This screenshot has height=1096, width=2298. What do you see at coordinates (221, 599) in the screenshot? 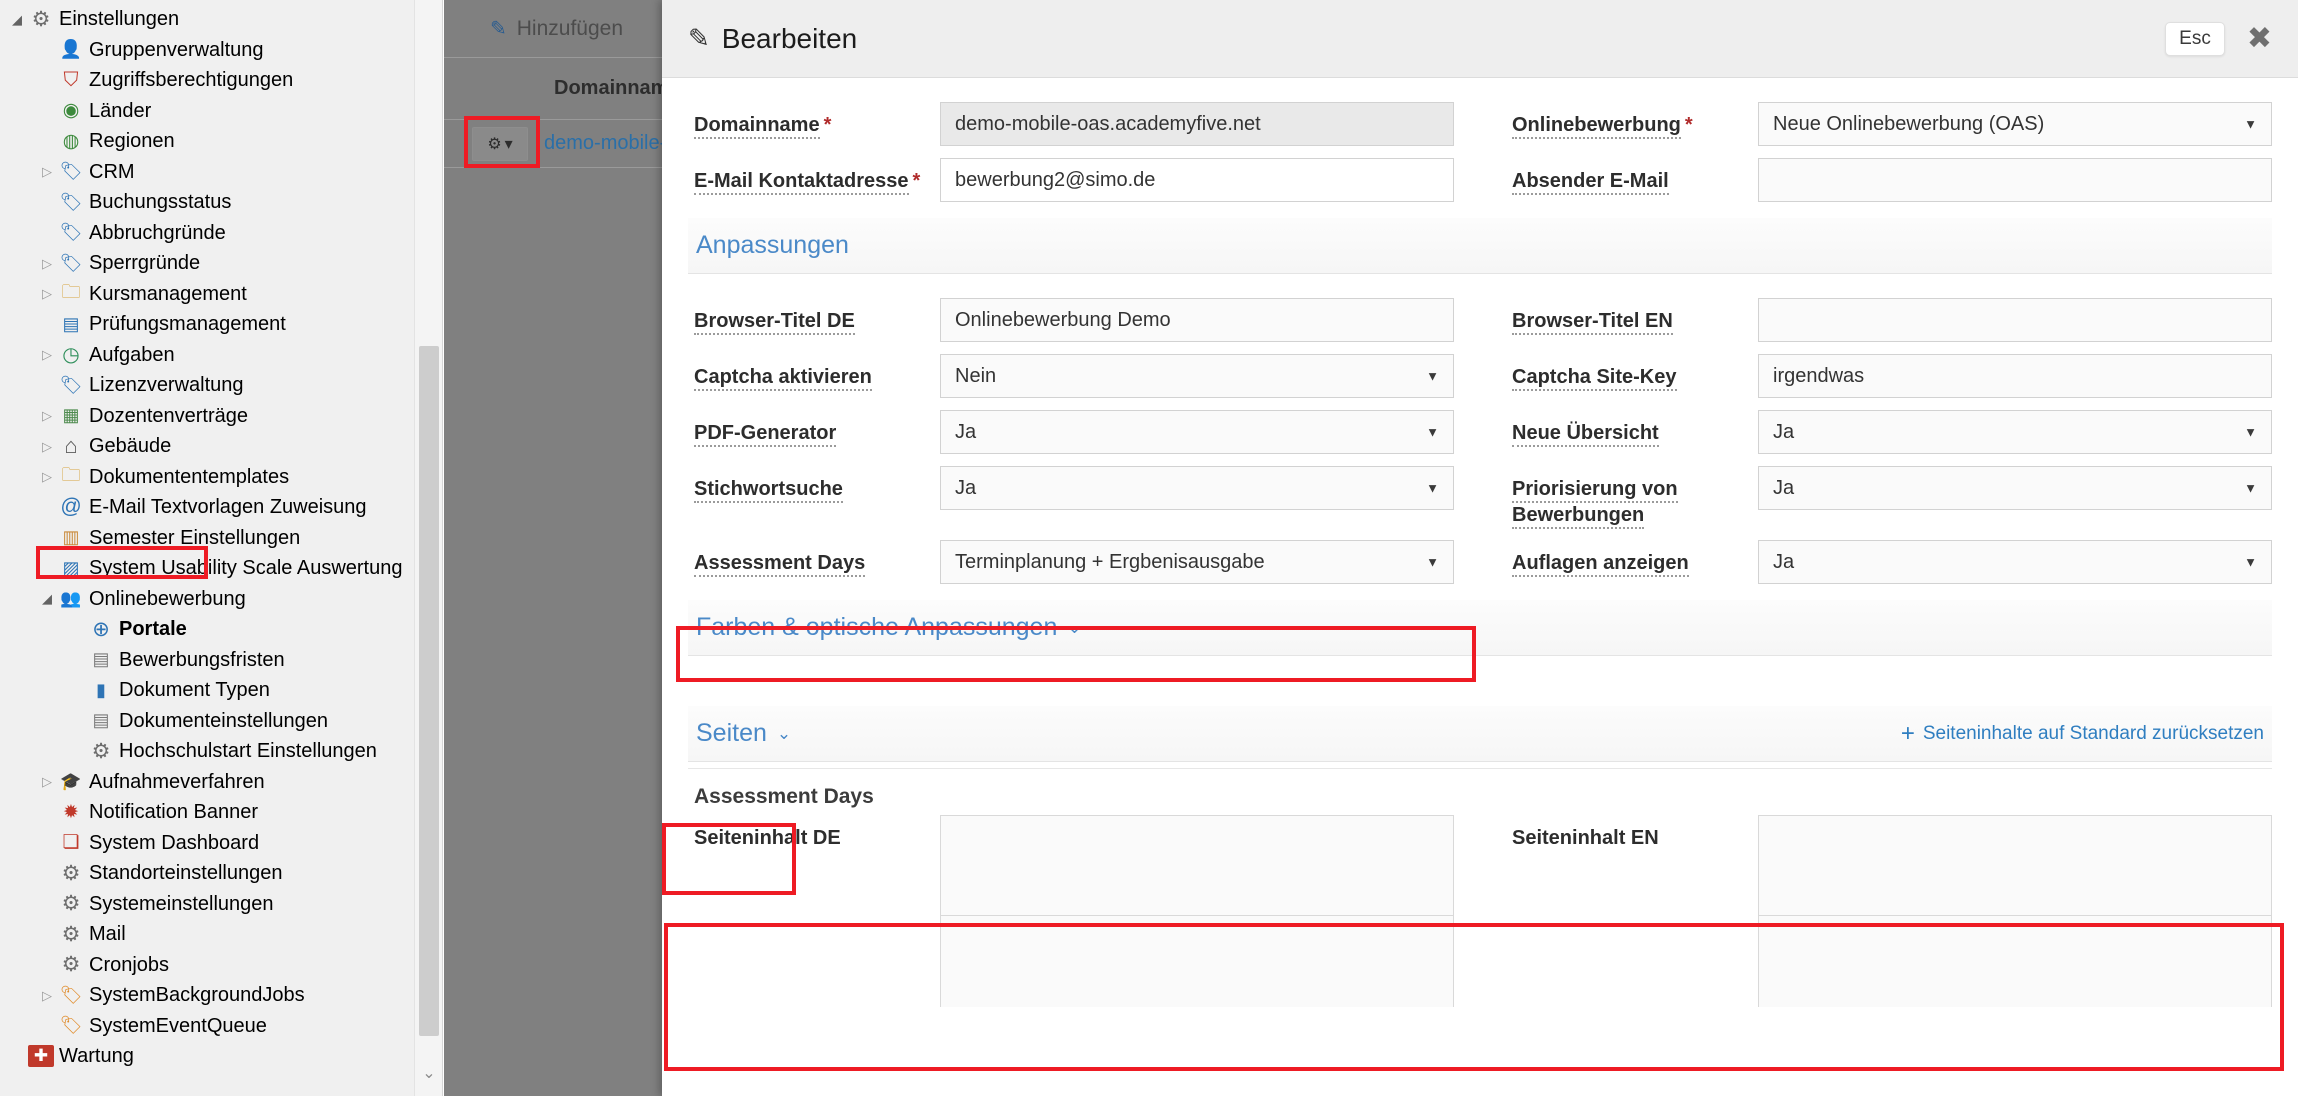
I see `sidebar-item-onlinebewerbung: ◢ 👥 Onlinebewerbung` at bounding box center [221, 599].